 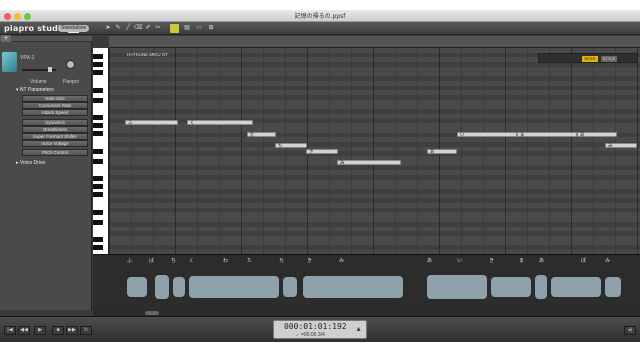 I want to click on note: い, so click(x=487, y=134).